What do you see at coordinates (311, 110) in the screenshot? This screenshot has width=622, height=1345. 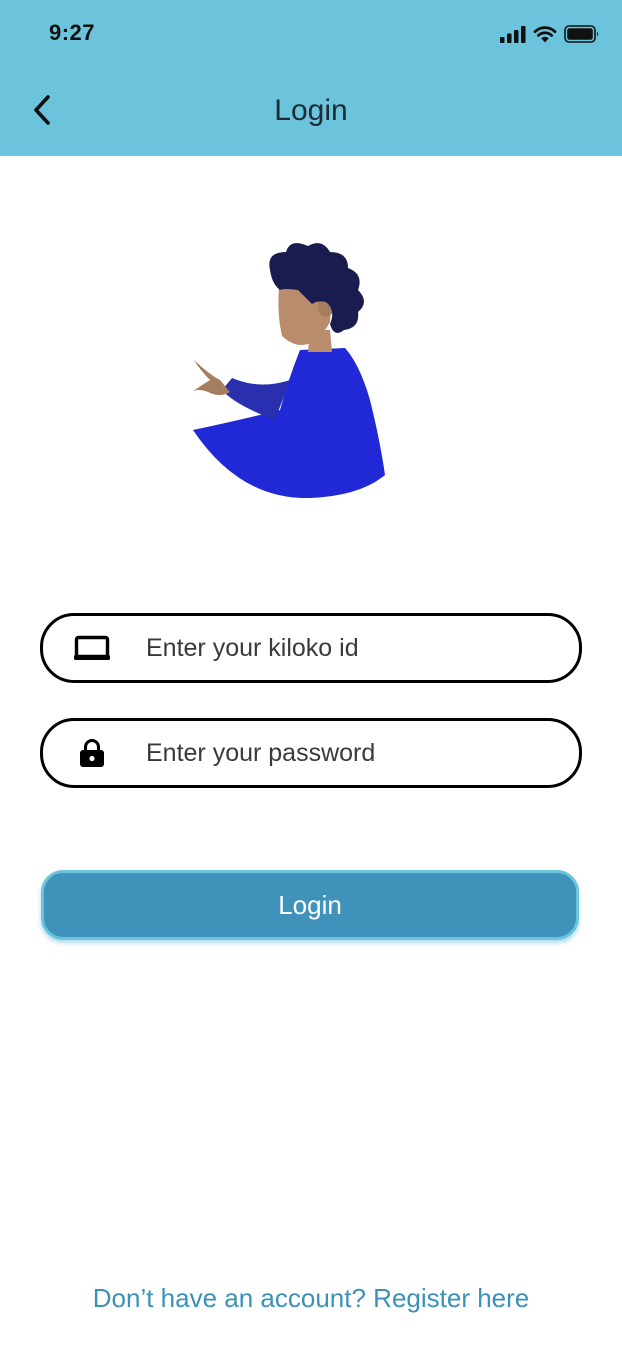 I see `page-title: Login` at bounding box center [311, 110].